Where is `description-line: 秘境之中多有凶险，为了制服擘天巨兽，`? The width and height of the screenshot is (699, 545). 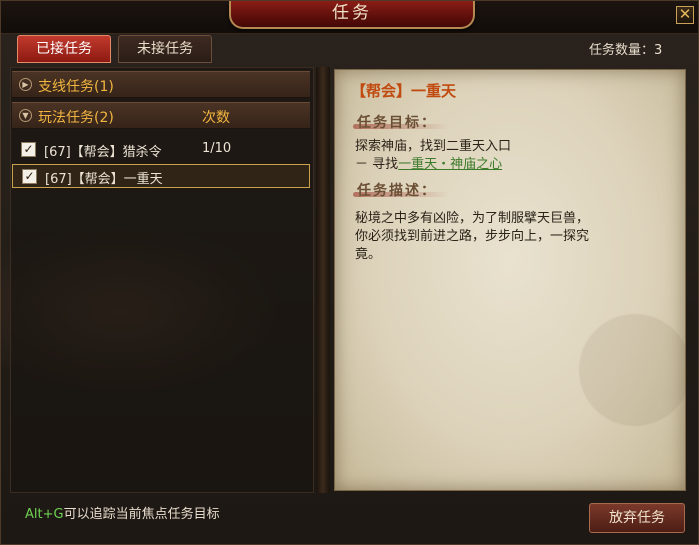 description-line: 秘境之中多有凶险，为了制服擘天巨兽， is located at coordinates (472, 218).